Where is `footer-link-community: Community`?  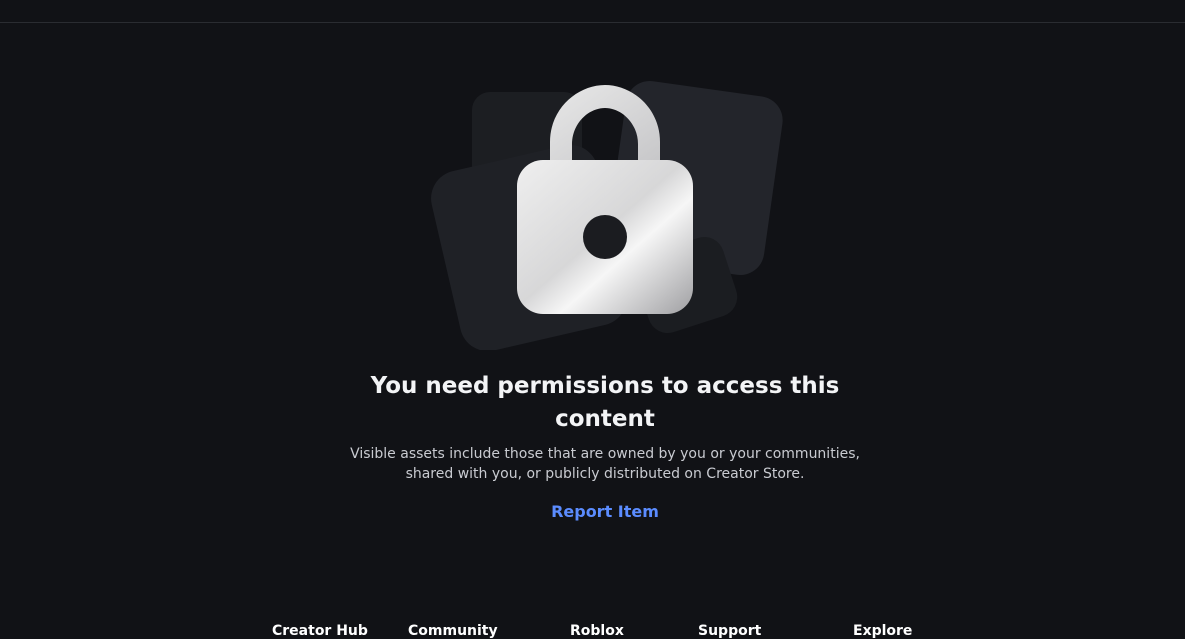
footer-link-community: Community is located at coordinates (453, 631).